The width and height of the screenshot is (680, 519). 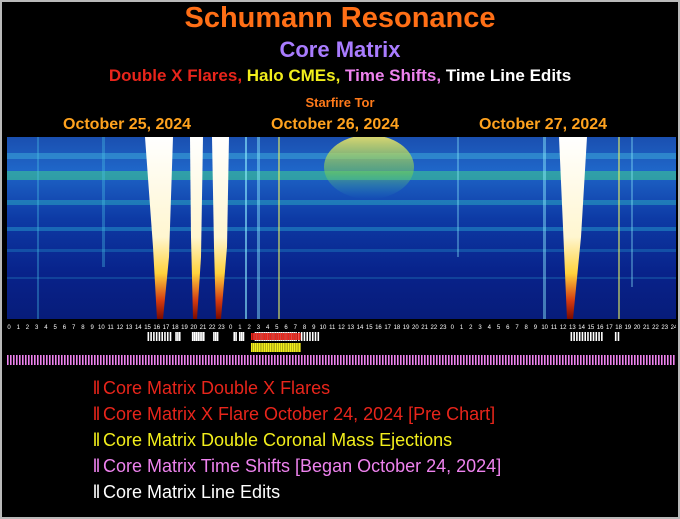 What do you see at coordinates (186, 492) in the screenshot?
I see `key-item-line-edits: ll Core Matrix Line Edits` at bounding box center [186, 492].